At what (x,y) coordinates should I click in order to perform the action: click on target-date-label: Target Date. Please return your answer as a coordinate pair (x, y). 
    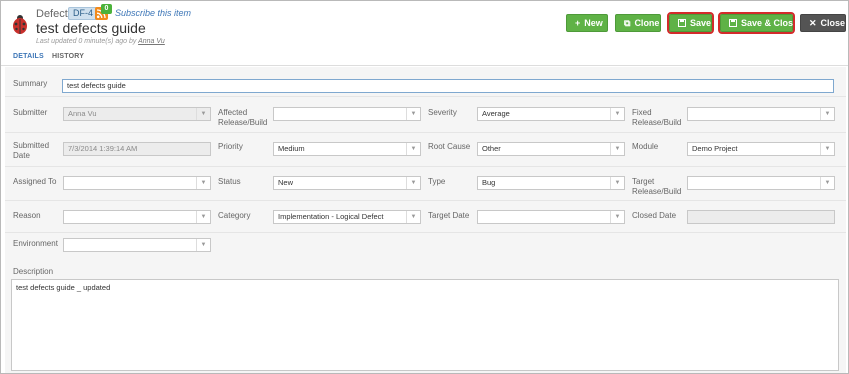
    Looking at the image, I should click on (449, 215).